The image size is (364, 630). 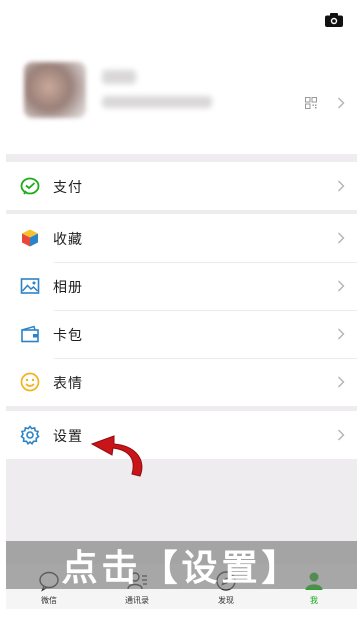 I want to click on instruction-banner: 点击【设置】, so click(x=181, y=565).